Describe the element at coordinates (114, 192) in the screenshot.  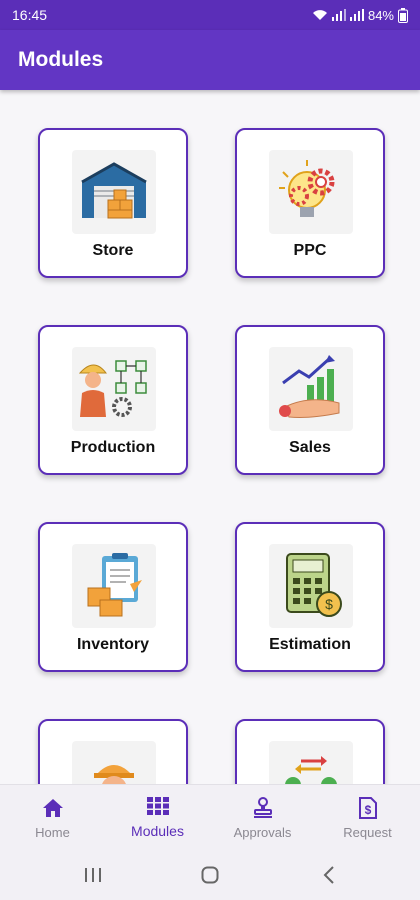
I see `warehouse-icon` at that location.